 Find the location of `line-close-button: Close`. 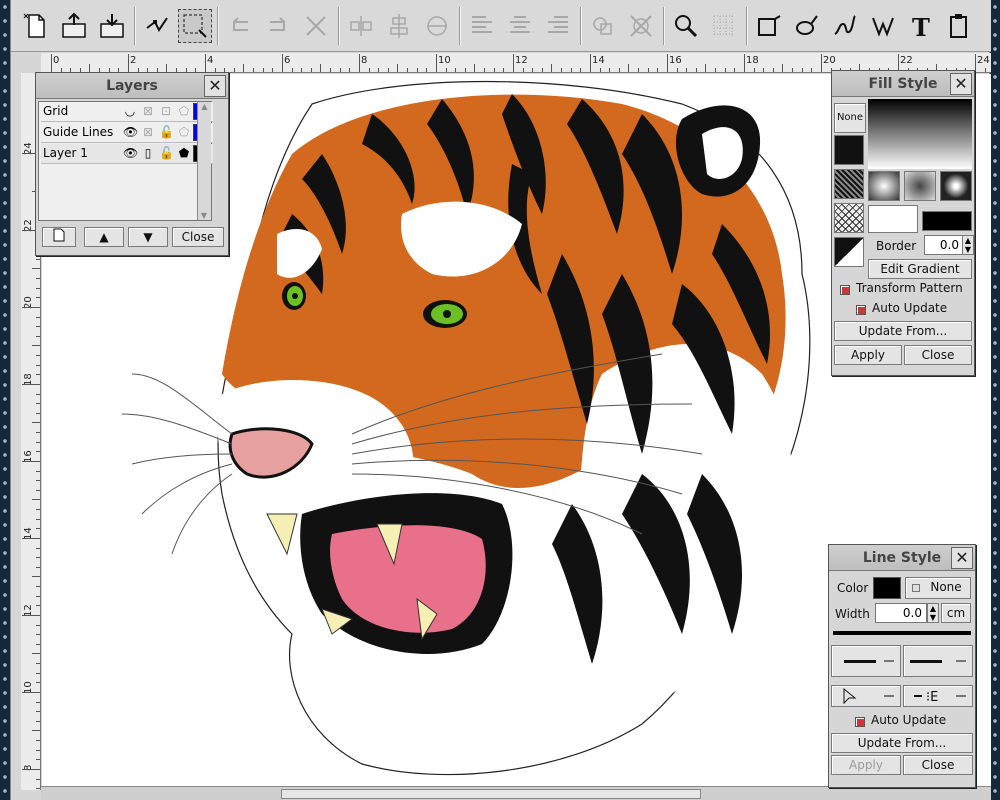

line-close-button: Close is located at coordinates (938, 765).